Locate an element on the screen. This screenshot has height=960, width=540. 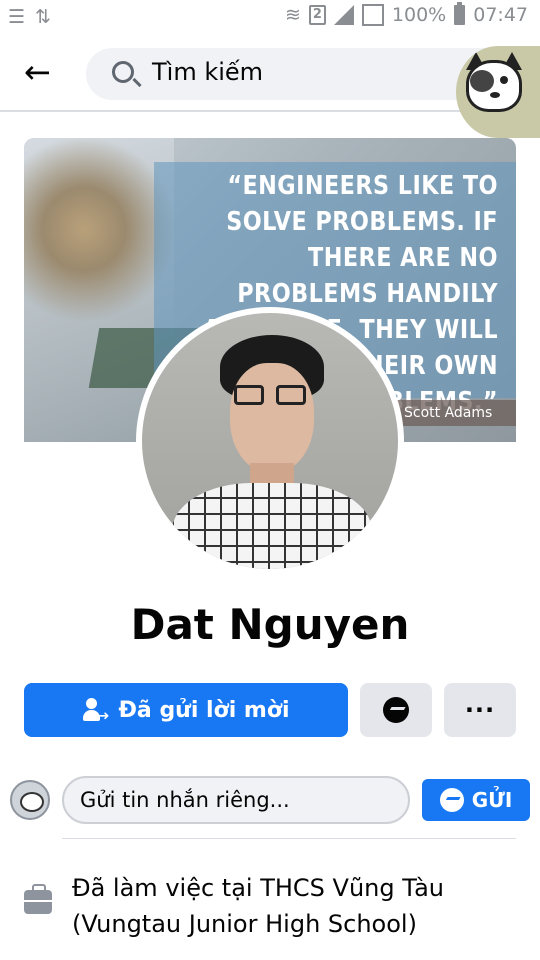
avatar-shirt is located at coordinates (272, 526).